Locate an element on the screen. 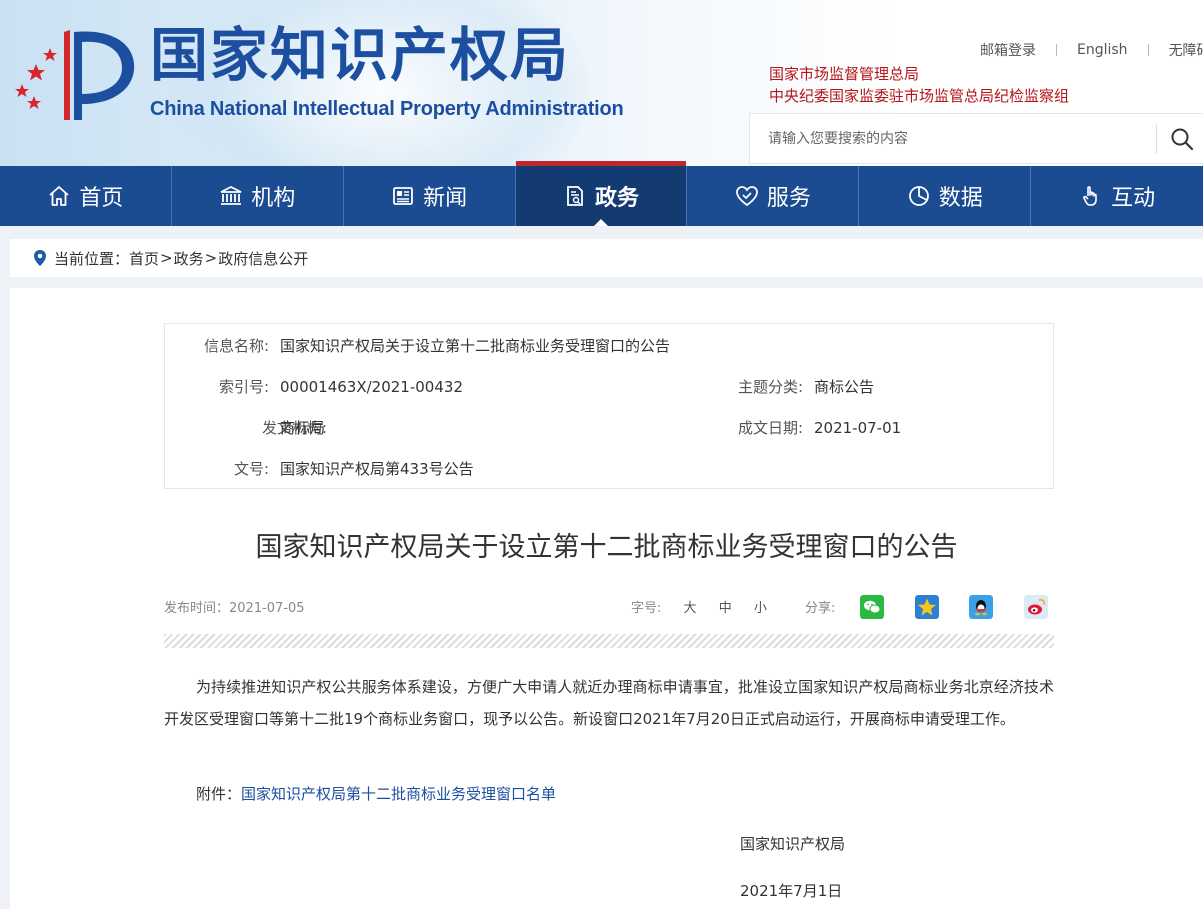 The image size is (1203, 909). info-row: 发文机构: 商标局 成文日期: 2021-07-01 is located at coordinates (609, 428).